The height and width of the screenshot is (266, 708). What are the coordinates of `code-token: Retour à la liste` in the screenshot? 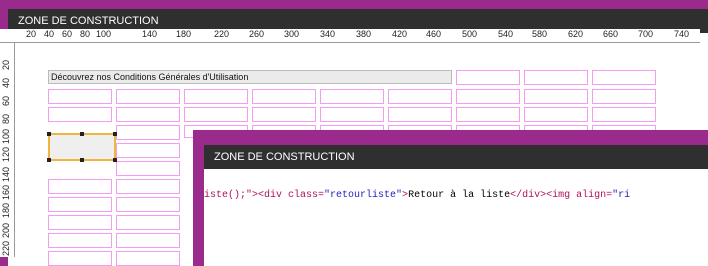 It's located at (459, 195).